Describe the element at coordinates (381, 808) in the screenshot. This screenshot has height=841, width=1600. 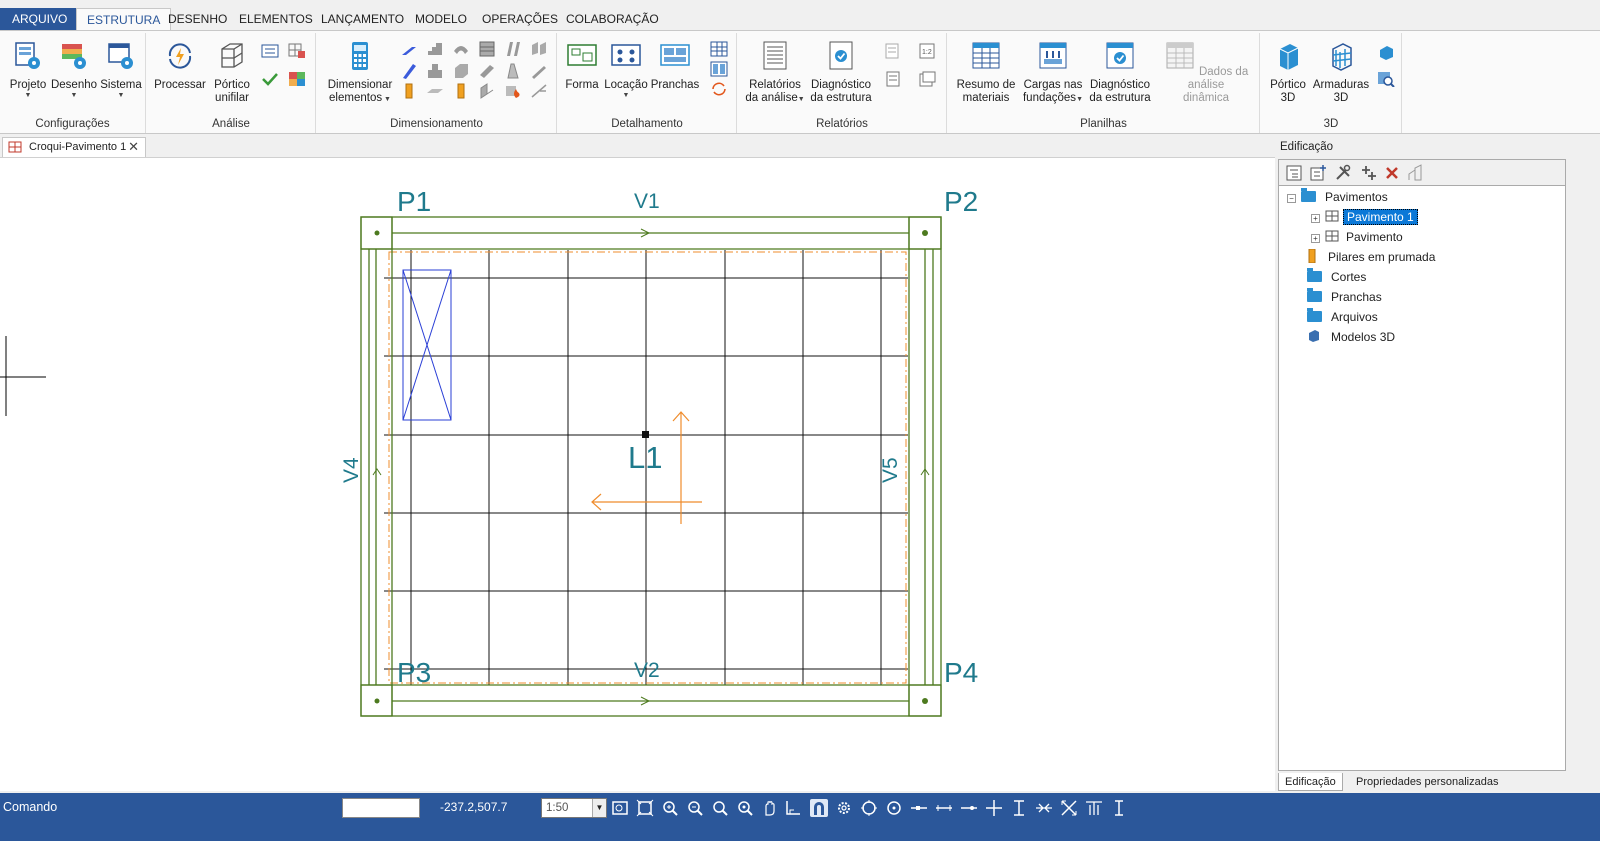
I see `command-input` at that location.